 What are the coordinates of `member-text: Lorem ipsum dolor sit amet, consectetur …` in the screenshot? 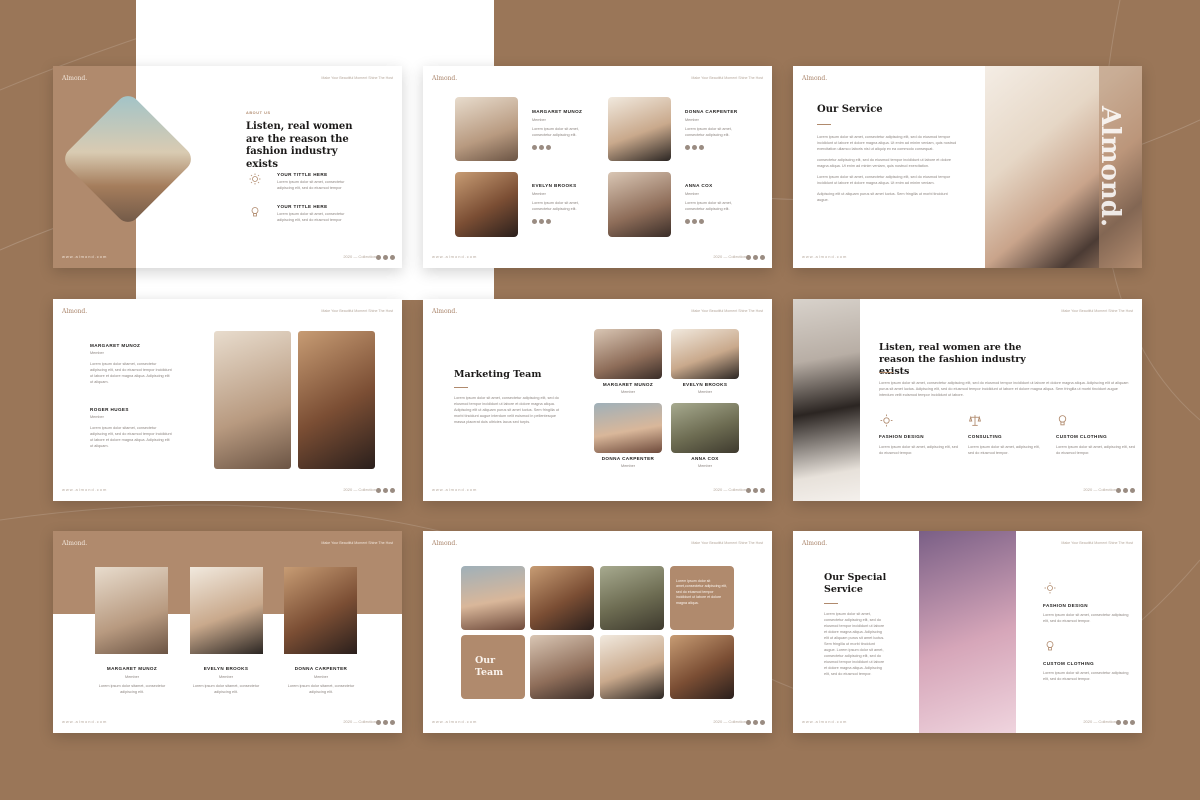 It's located at (555, 206).